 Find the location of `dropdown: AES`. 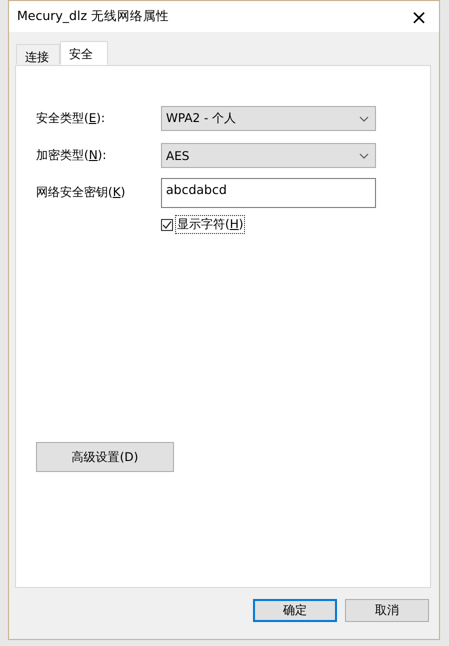

dropdown: AES is located at coordinates (268, 155).